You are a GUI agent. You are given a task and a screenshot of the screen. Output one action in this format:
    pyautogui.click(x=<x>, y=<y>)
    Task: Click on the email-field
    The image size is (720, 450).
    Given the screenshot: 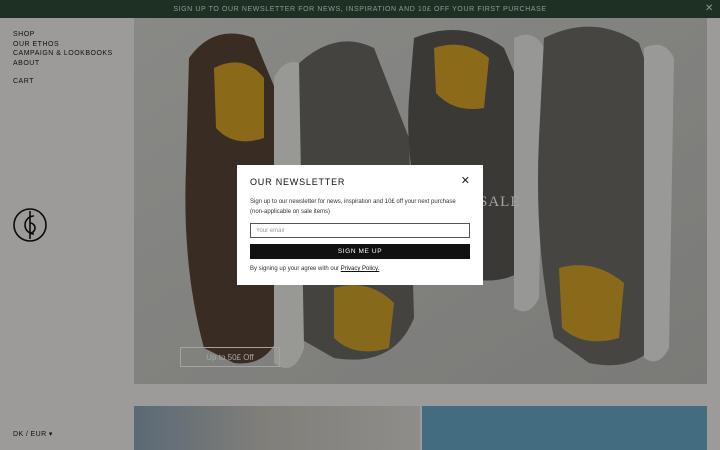 What is the action you would take?
    pyautogui.click(x=360, y=230)
    